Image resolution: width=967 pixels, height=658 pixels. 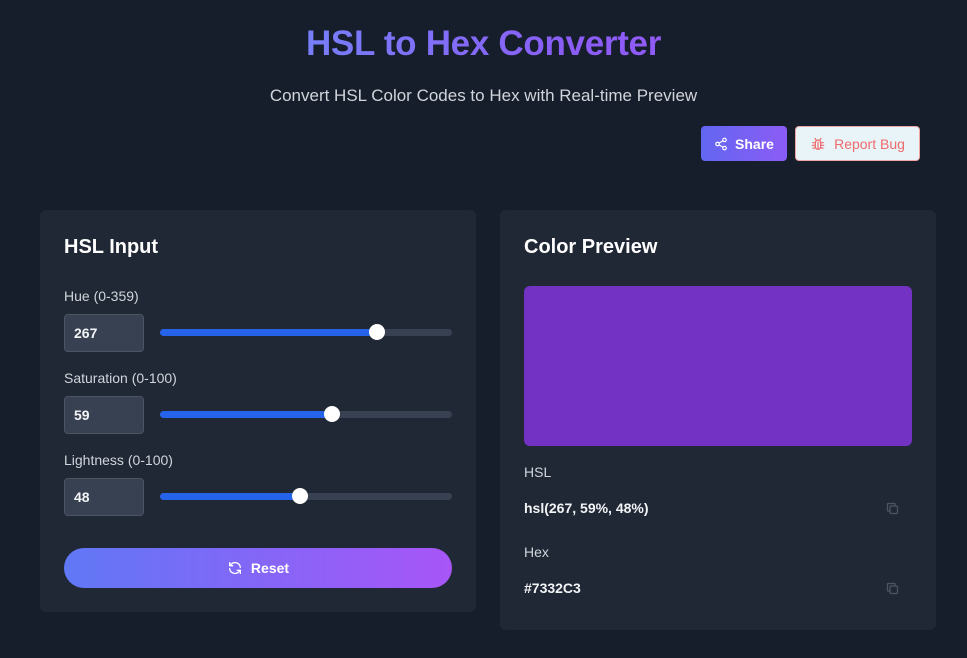 What do you see at coordinates (591, 247) in the screenshot?
I see `color-preview-title: Color Preview` at bounding box center [591, 247].